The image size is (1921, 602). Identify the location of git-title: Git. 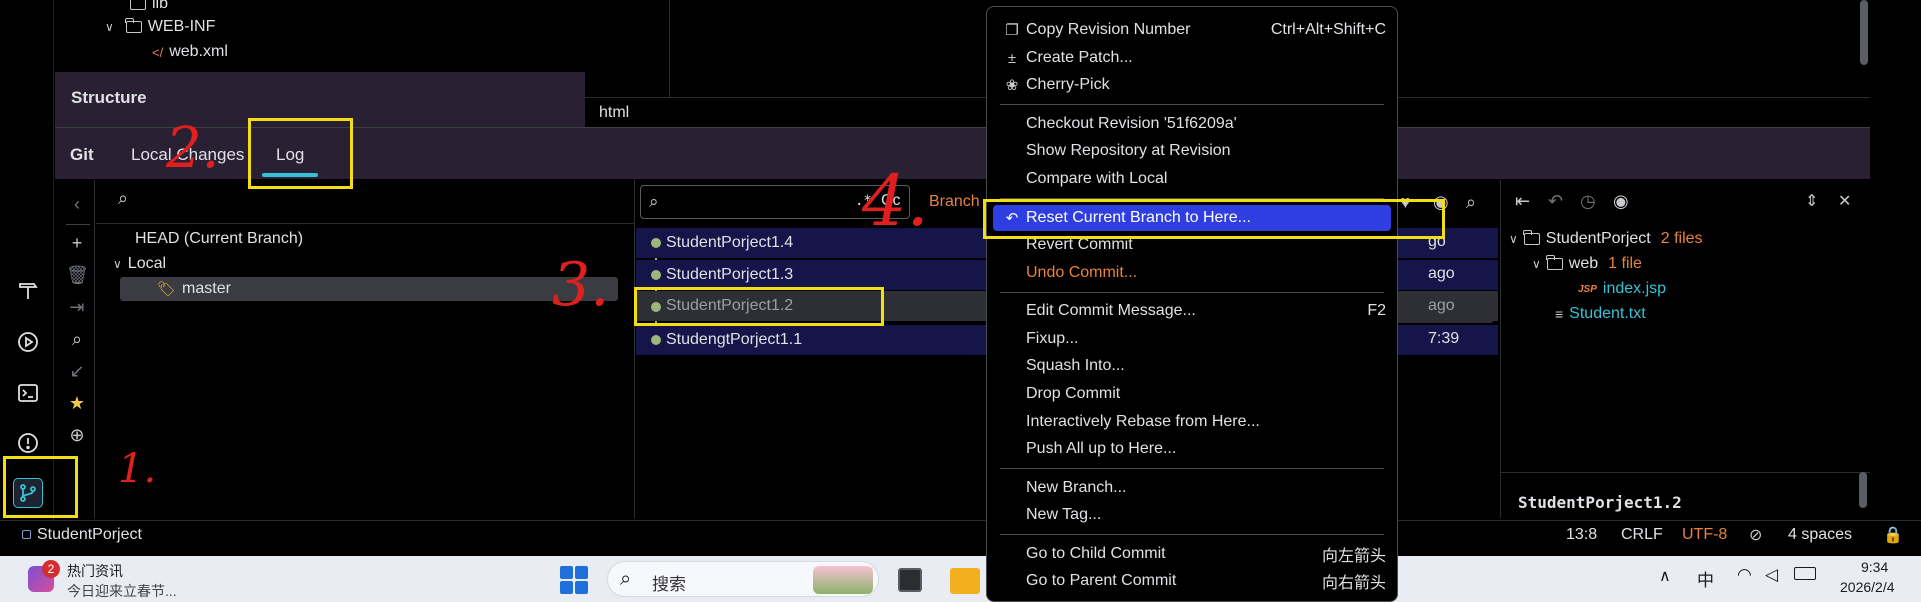
(82, 154).